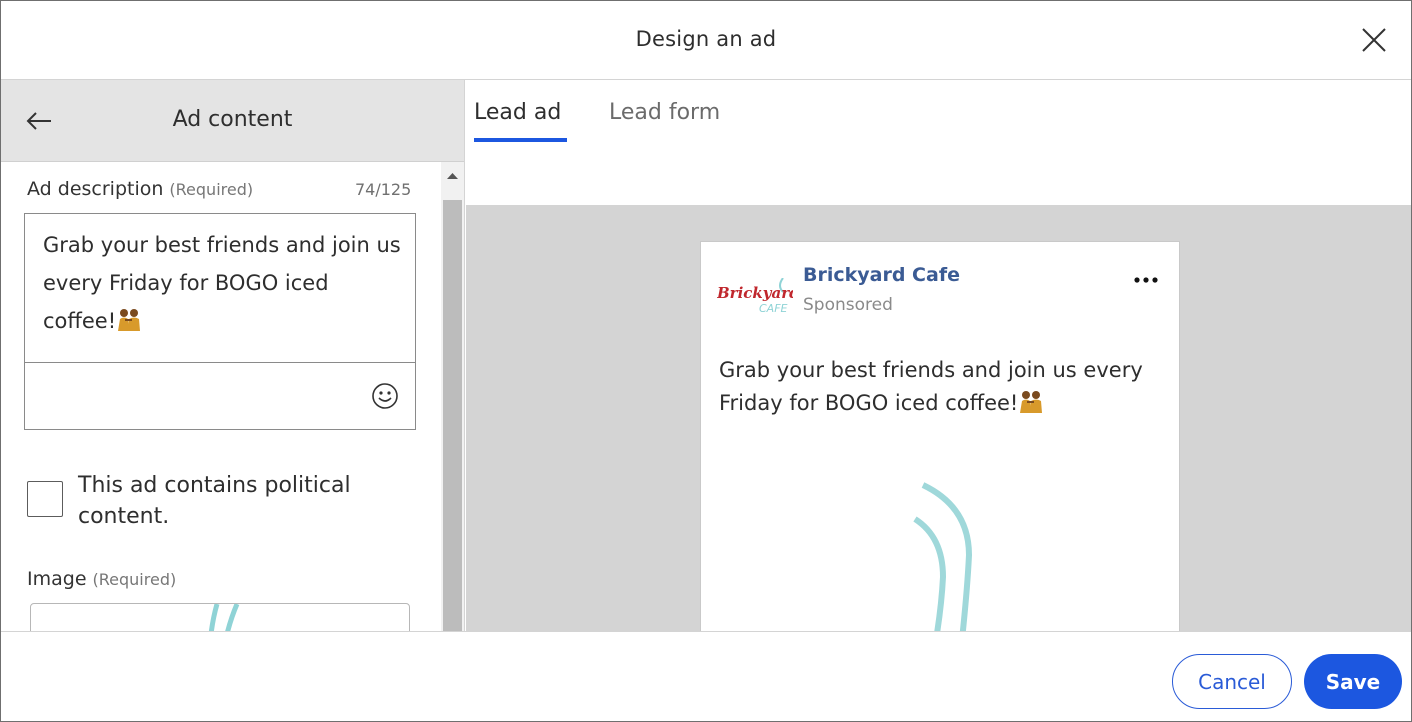 This screenshot has width=1412, height=722. I want to click on image-upload-preview, so click(220, 617).